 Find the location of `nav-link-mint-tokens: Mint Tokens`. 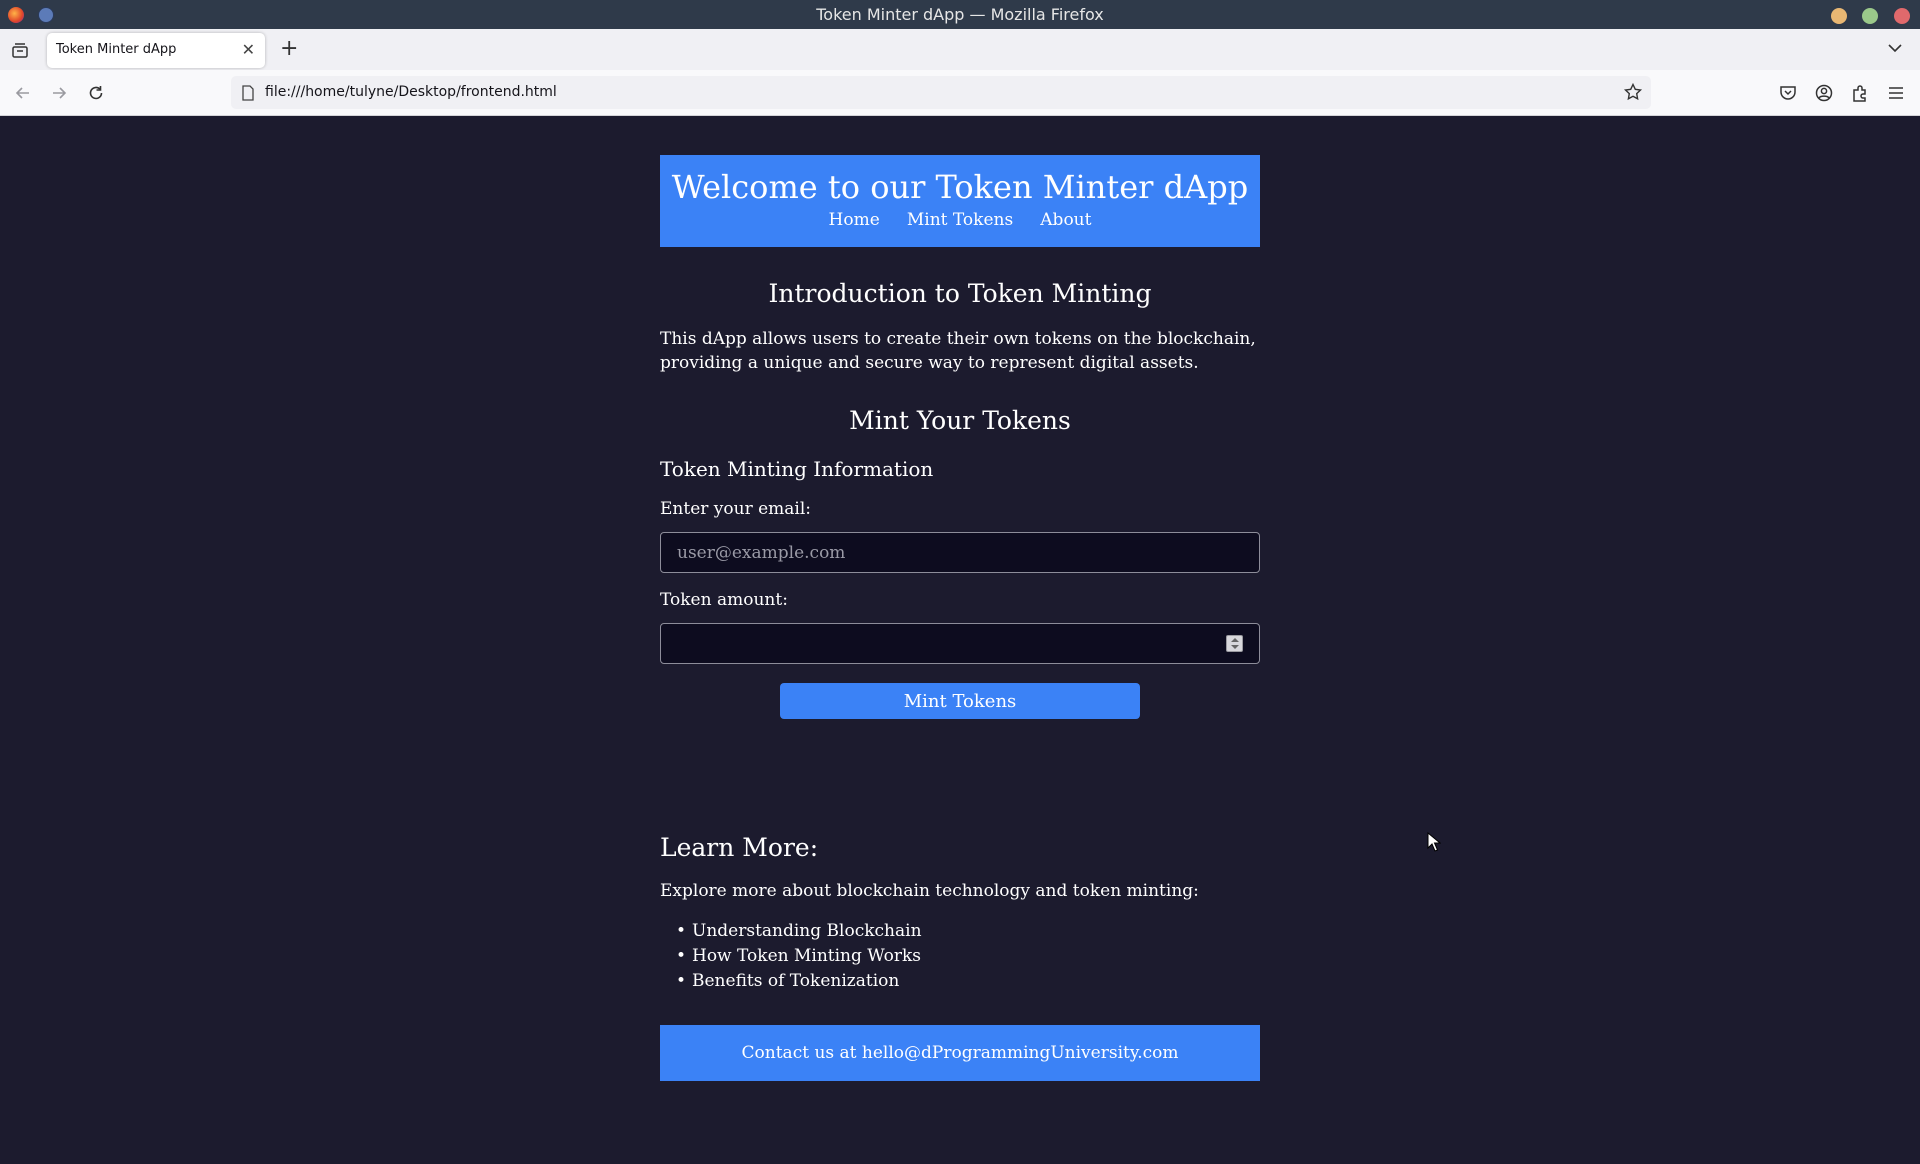

nav-link-mint-tokens: Mint Tokens is located at coordinates (960, 220).